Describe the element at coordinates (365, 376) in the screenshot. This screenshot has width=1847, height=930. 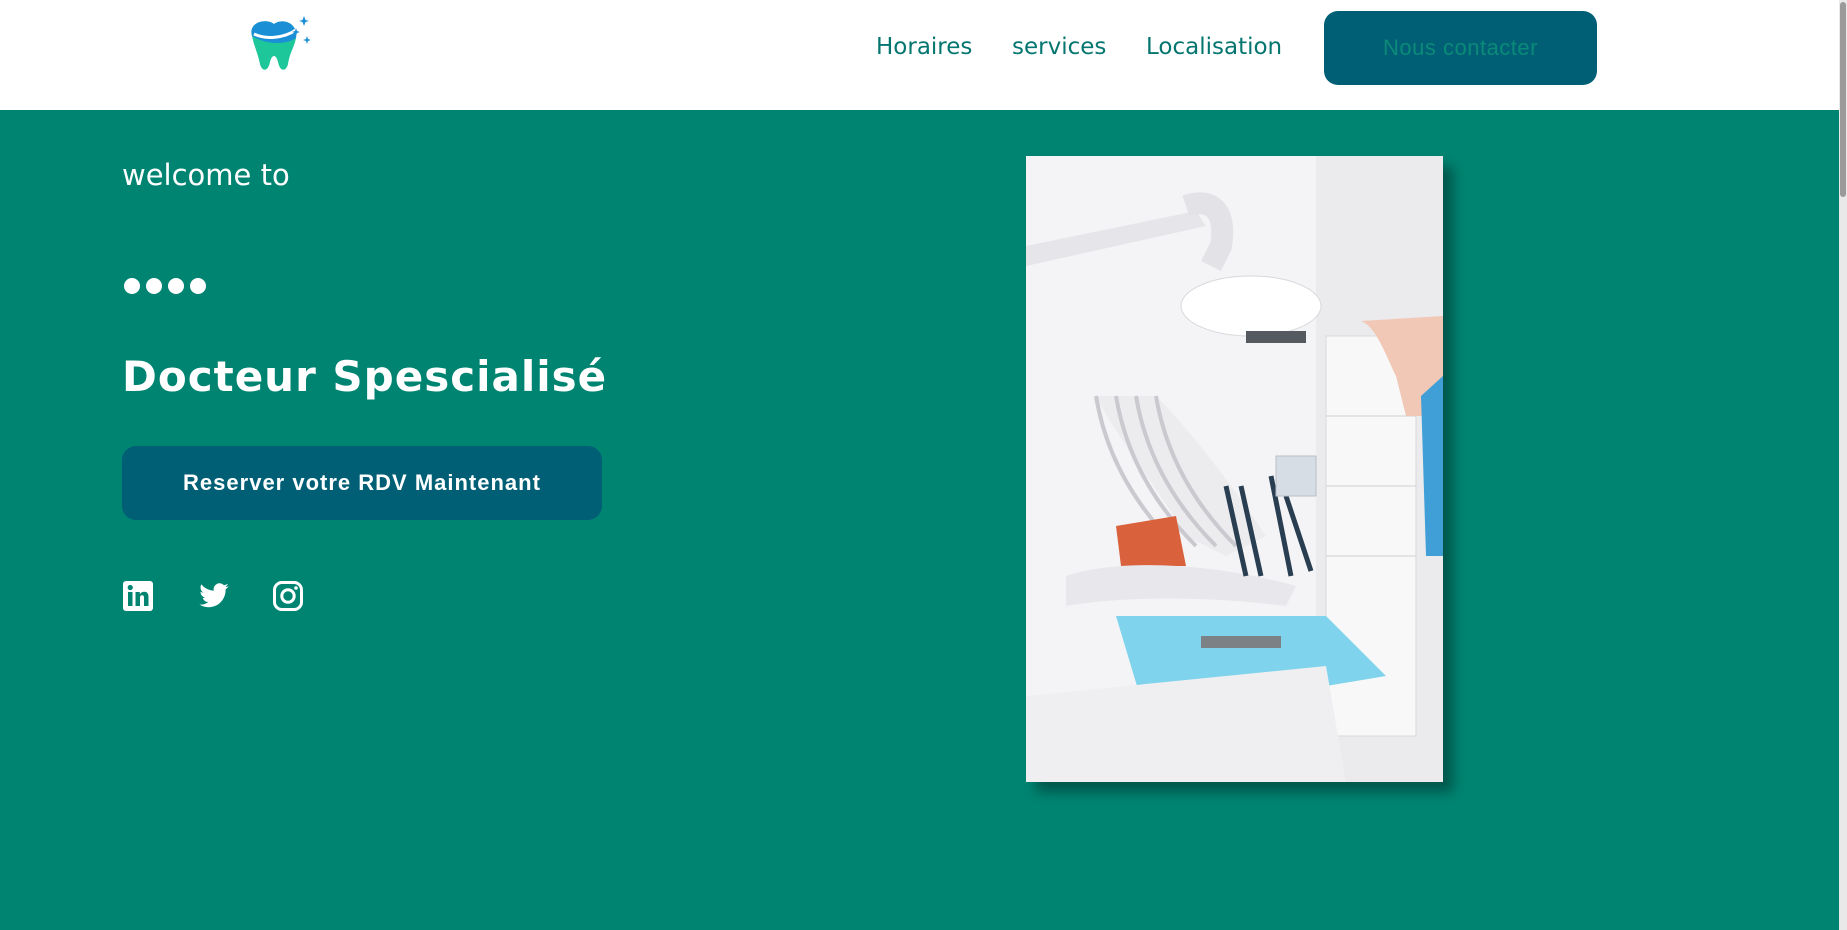
I see `hero-title: Docteur Spescialisé` at that location.